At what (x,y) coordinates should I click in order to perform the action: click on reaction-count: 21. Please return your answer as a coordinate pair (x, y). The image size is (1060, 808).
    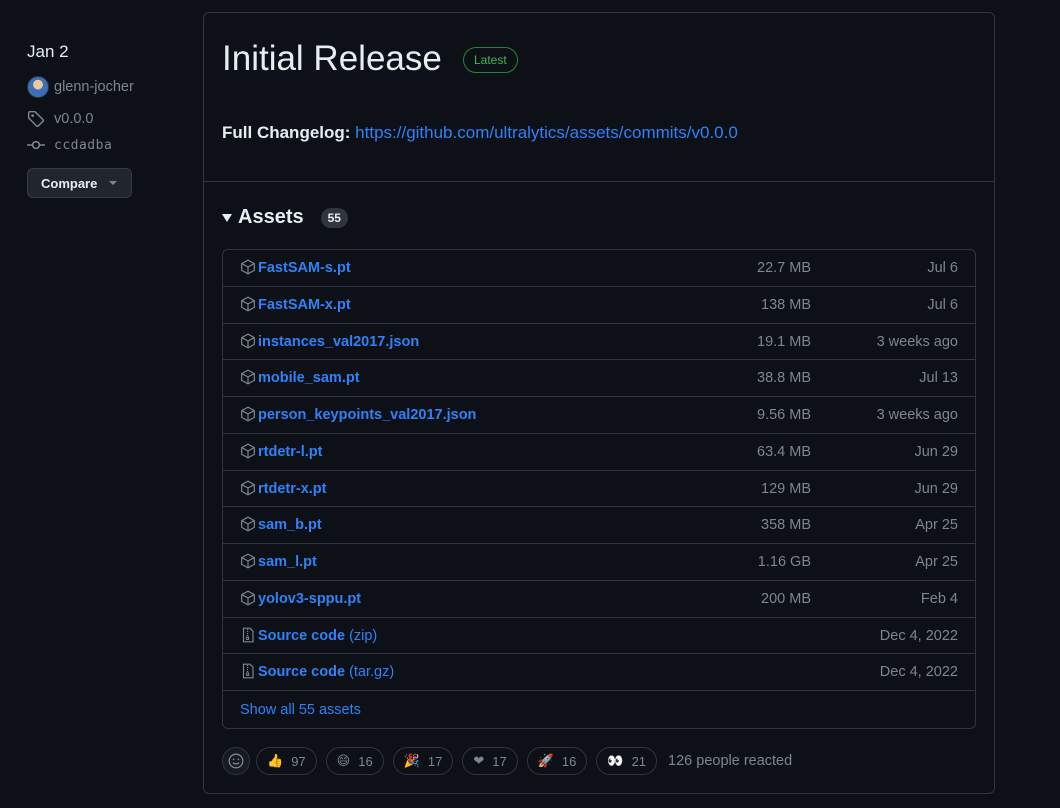
    Looking at the image, I should click on (639, 761).